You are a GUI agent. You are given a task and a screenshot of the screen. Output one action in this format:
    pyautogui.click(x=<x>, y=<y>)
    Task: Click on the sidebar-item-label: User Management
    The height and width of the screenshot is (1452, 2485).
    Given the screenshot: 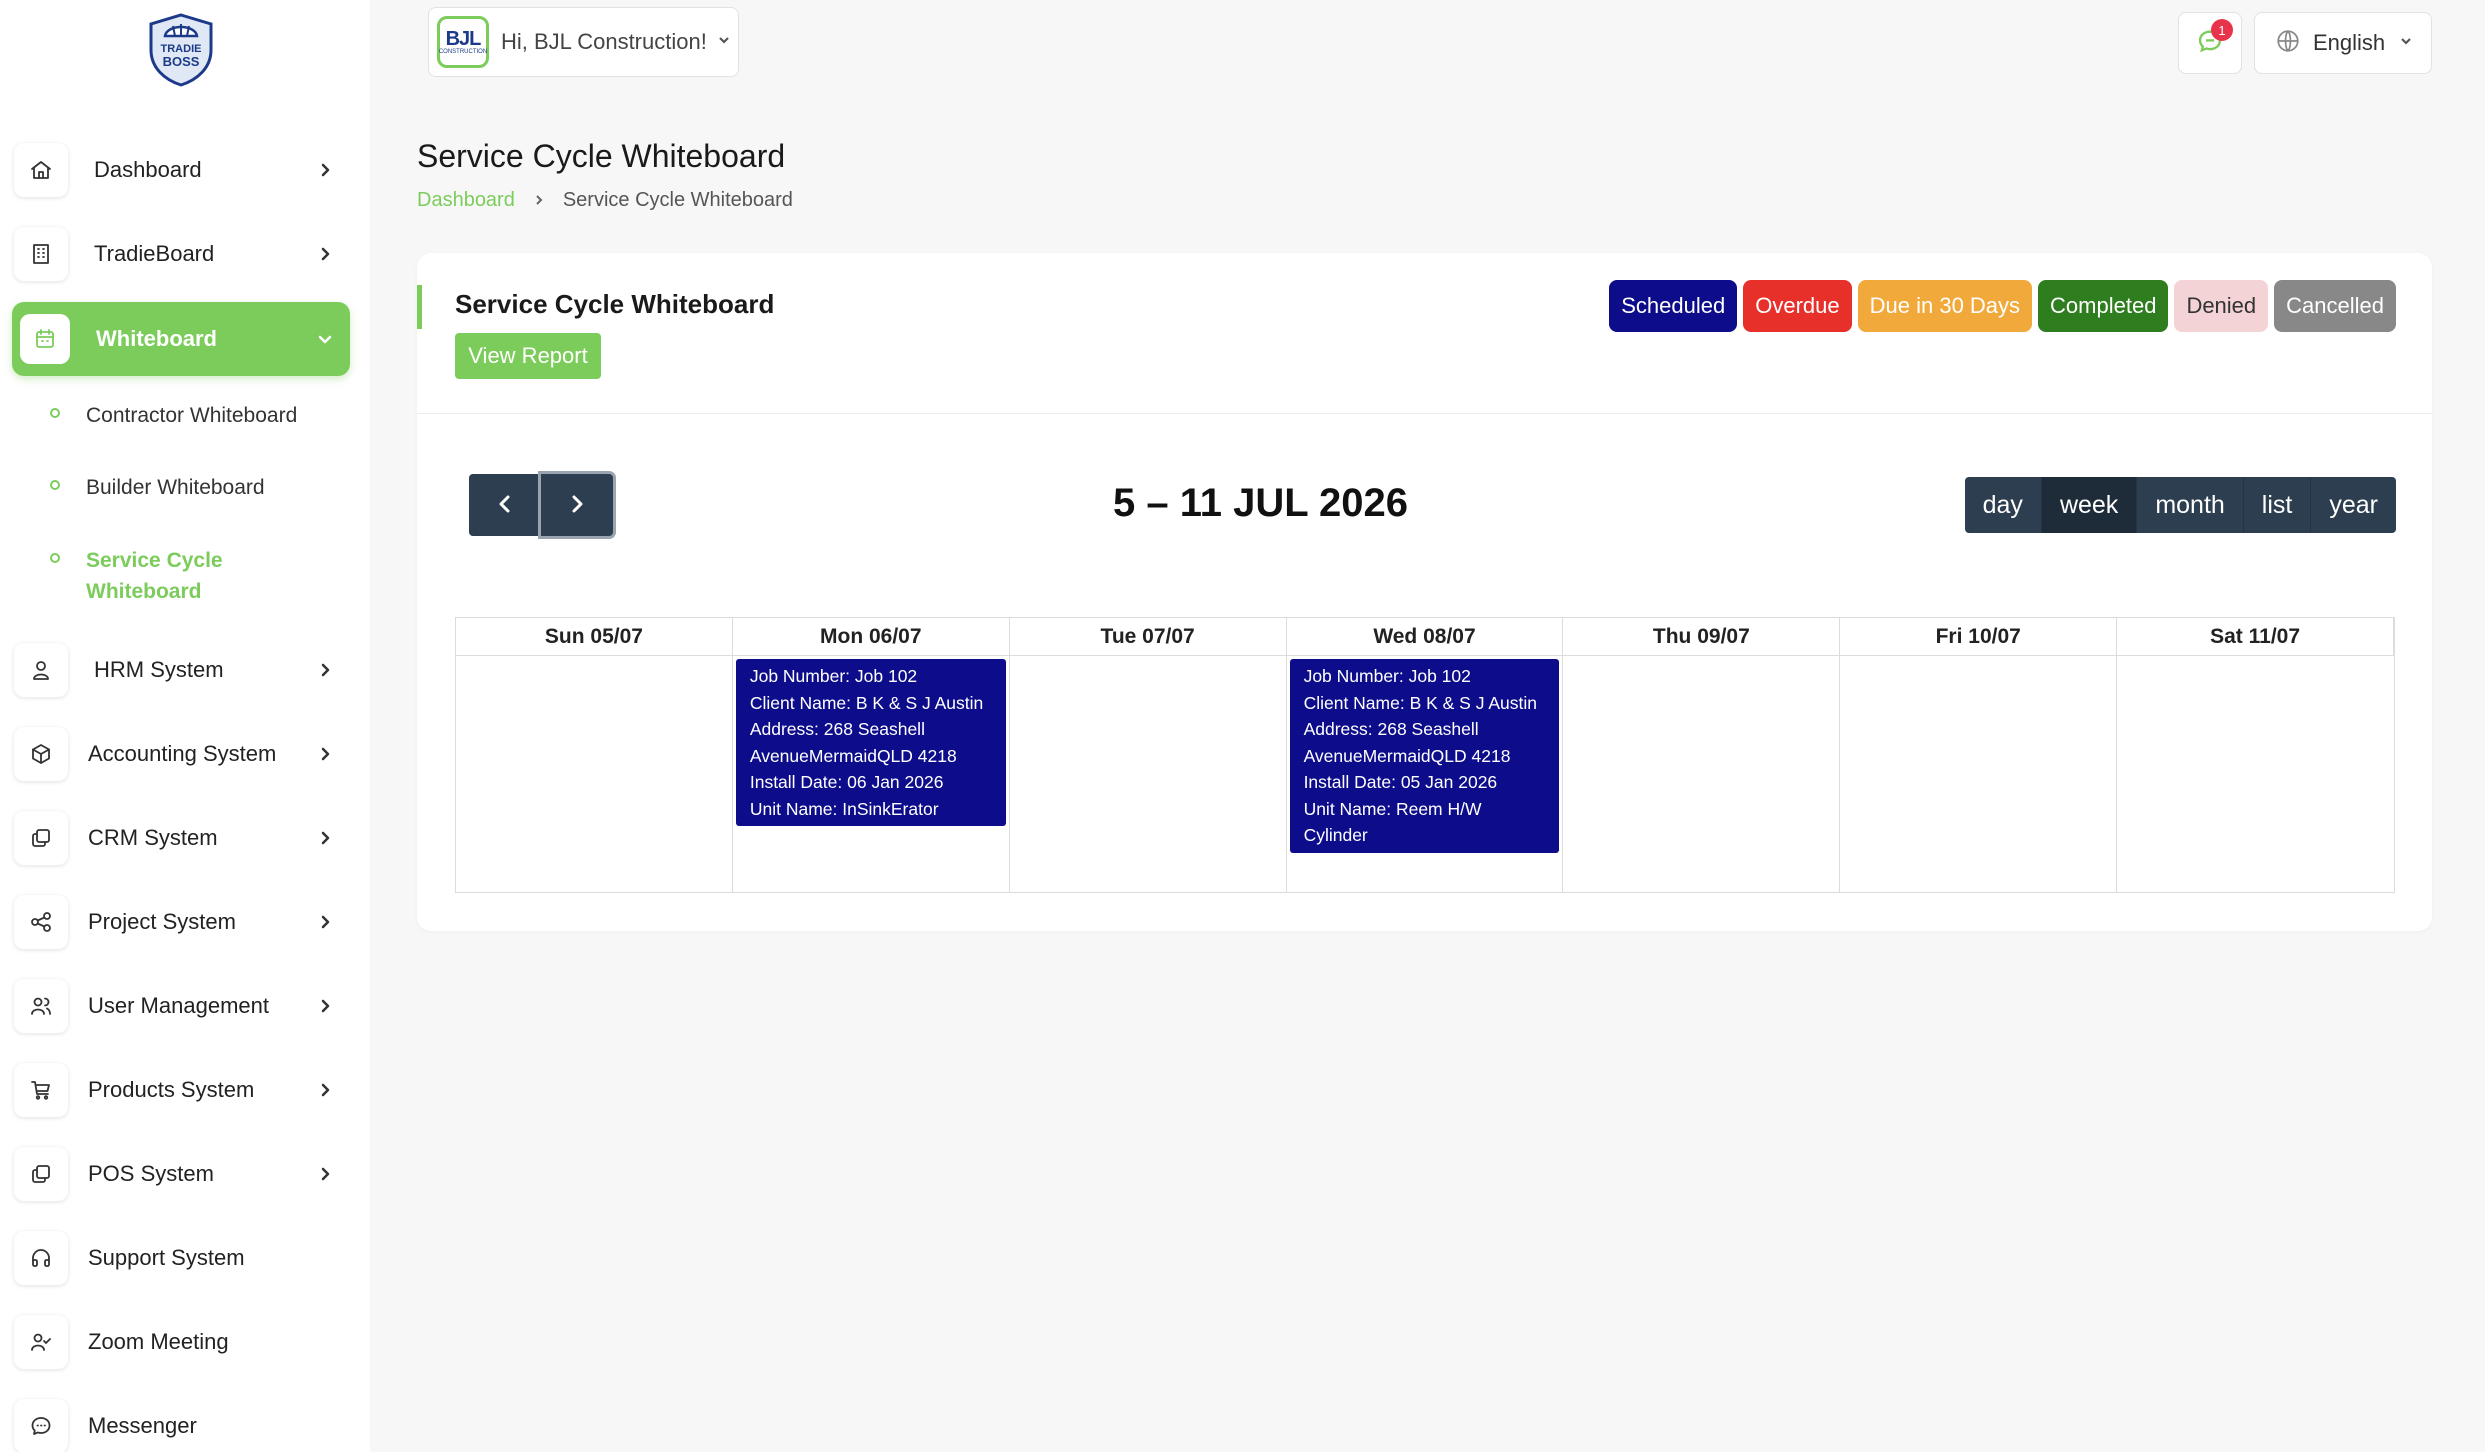 What is the action you would take?
    pyautogui.click(x=178, y=1005)
    